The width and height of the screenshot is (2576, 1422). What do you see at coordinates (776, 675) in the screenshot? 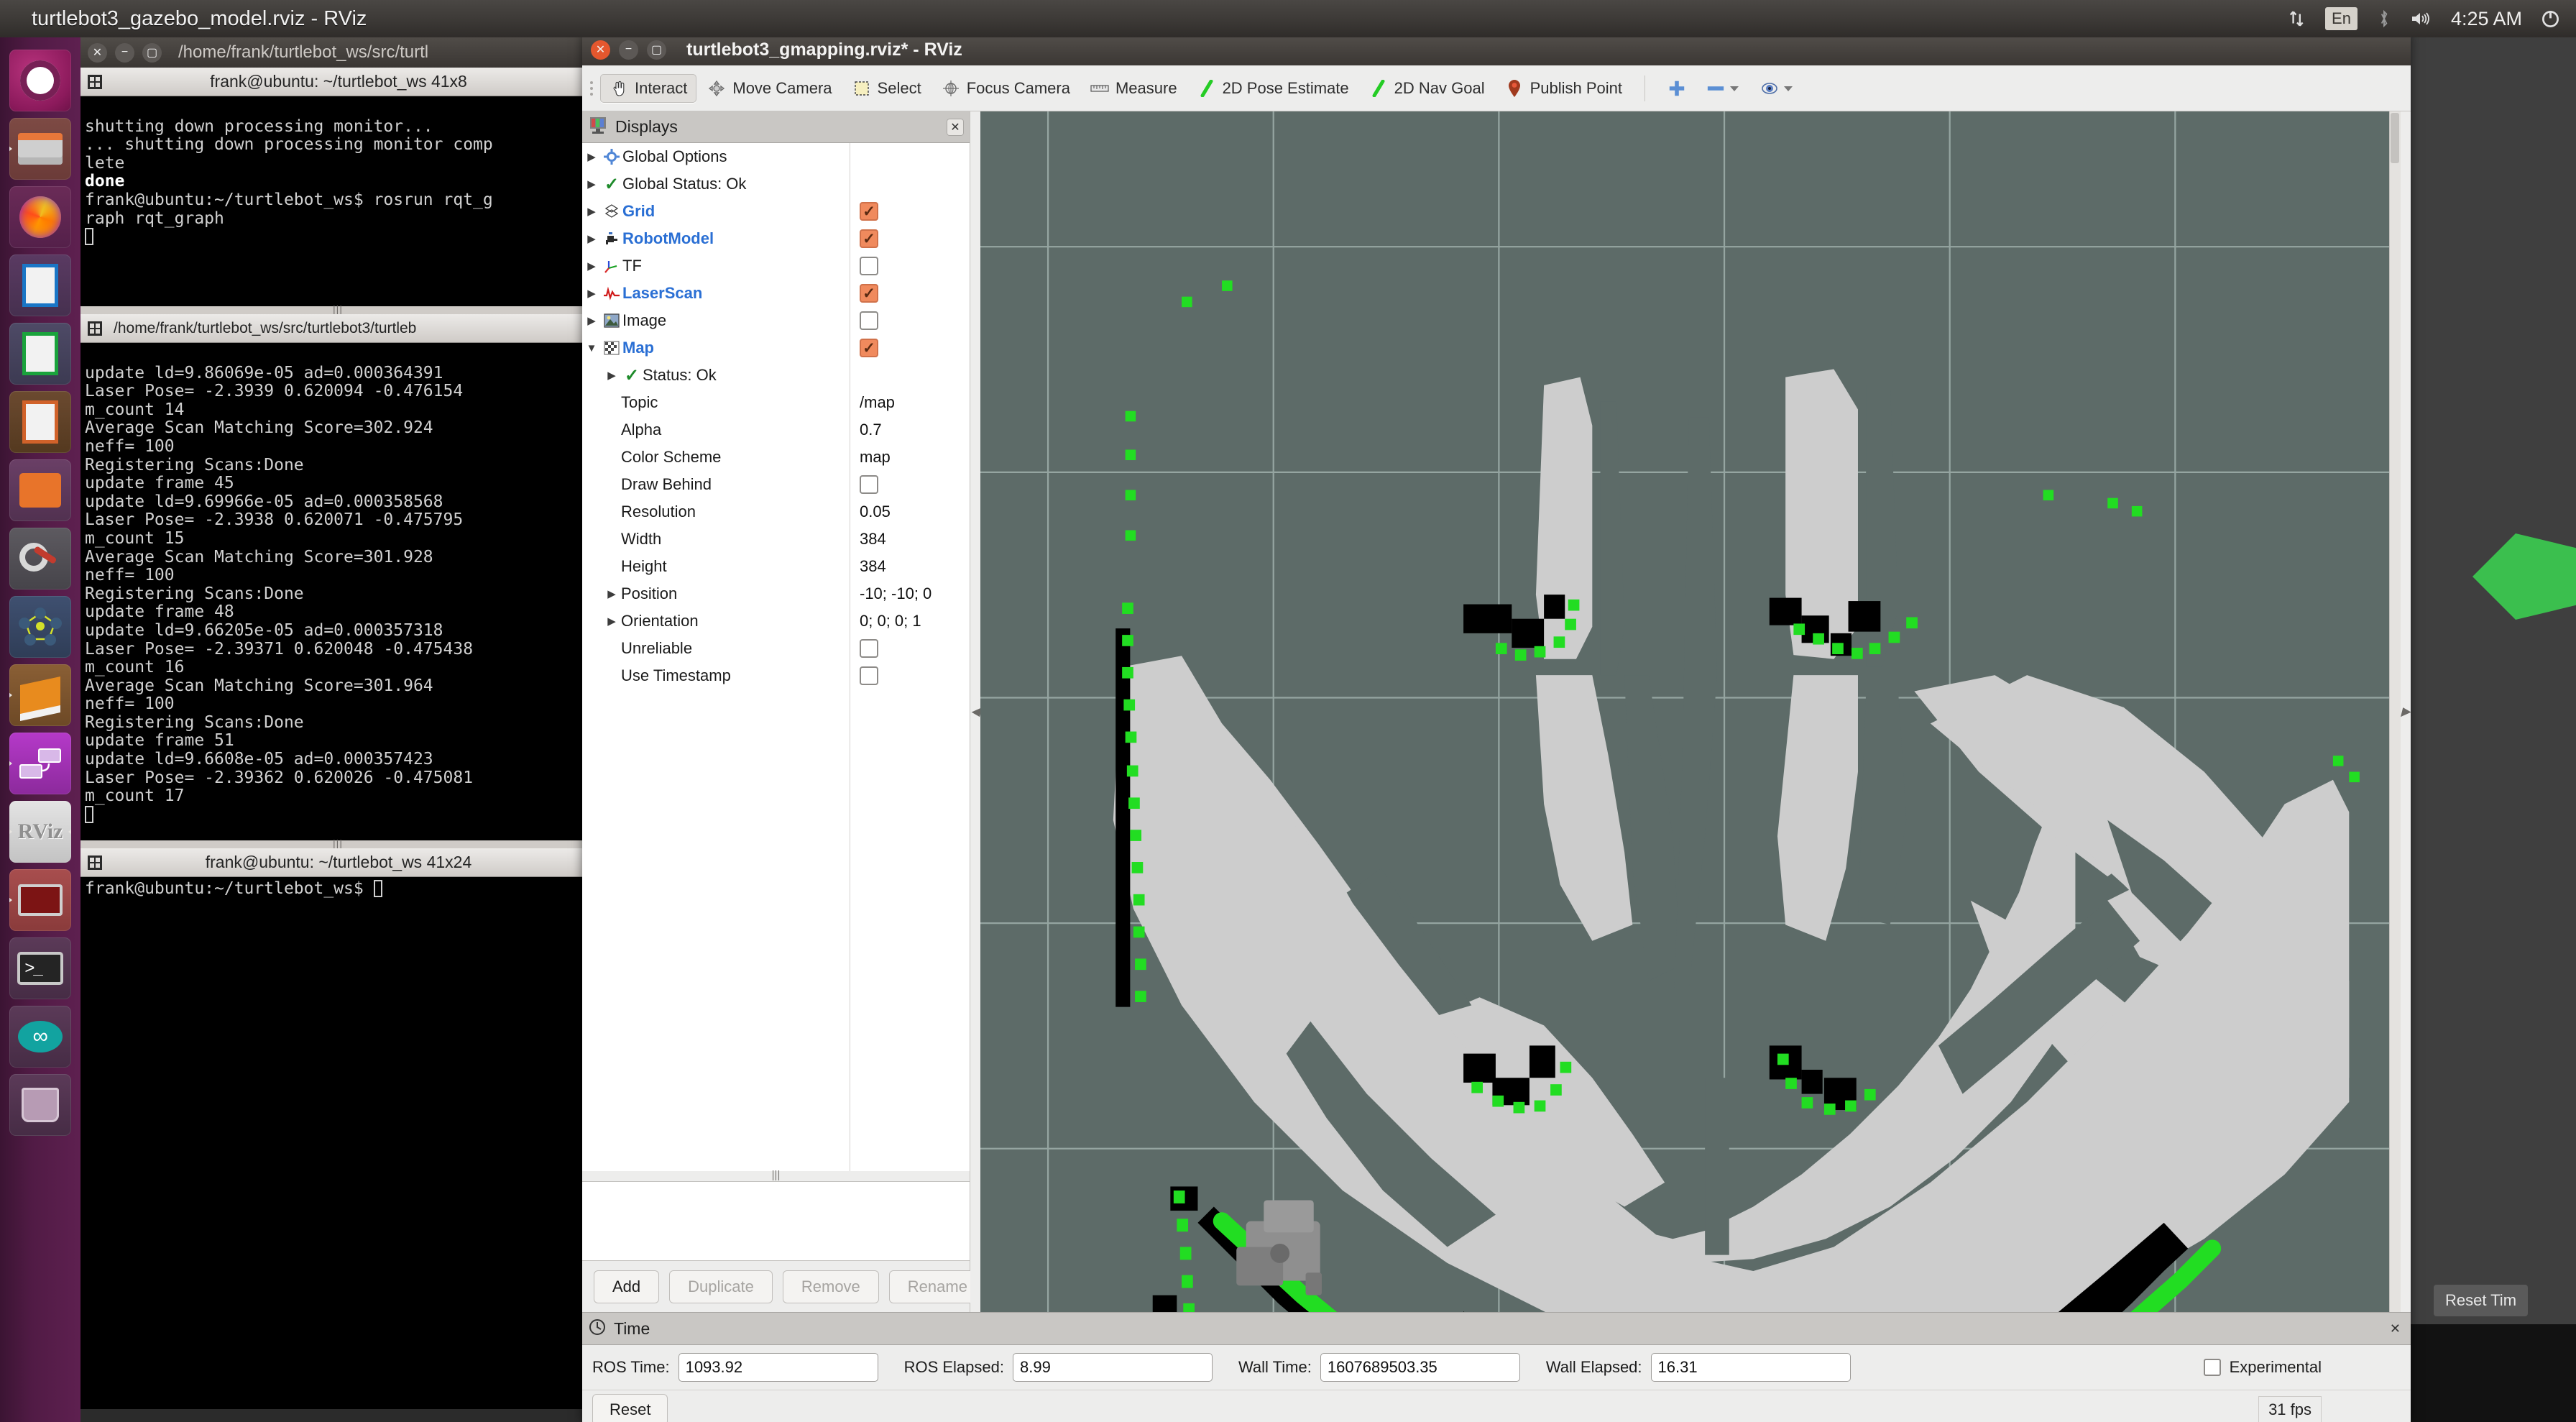
I see `tree-prop-use-timestamp: Use Timestamp` at bounding box center [776, 675].